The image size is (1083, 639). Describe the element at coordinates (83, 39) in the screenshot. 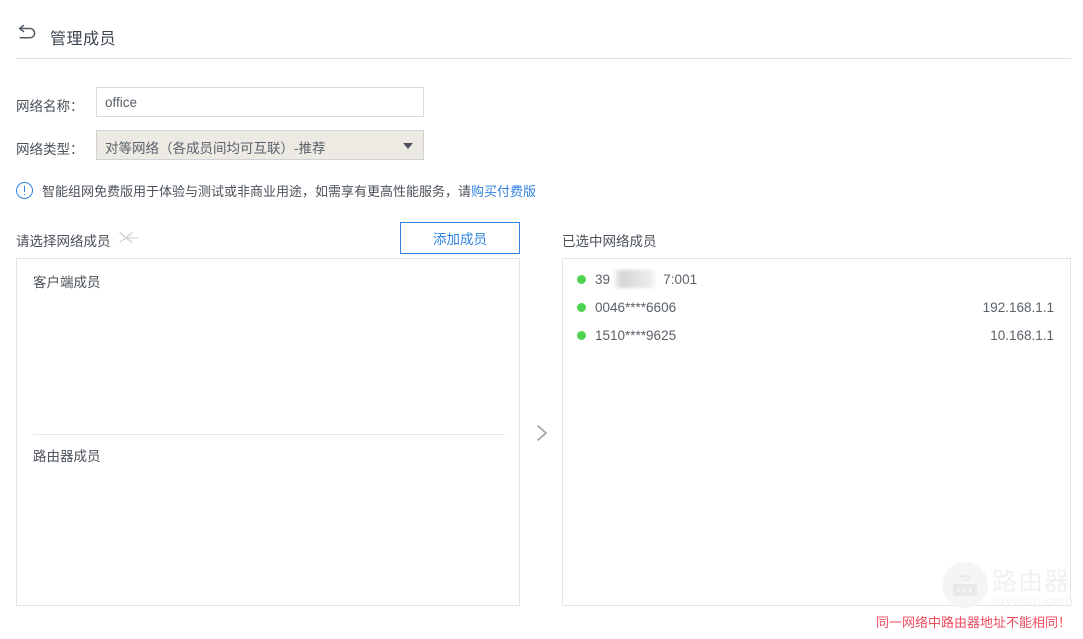

I see `page-title: 管理成员` at that location.